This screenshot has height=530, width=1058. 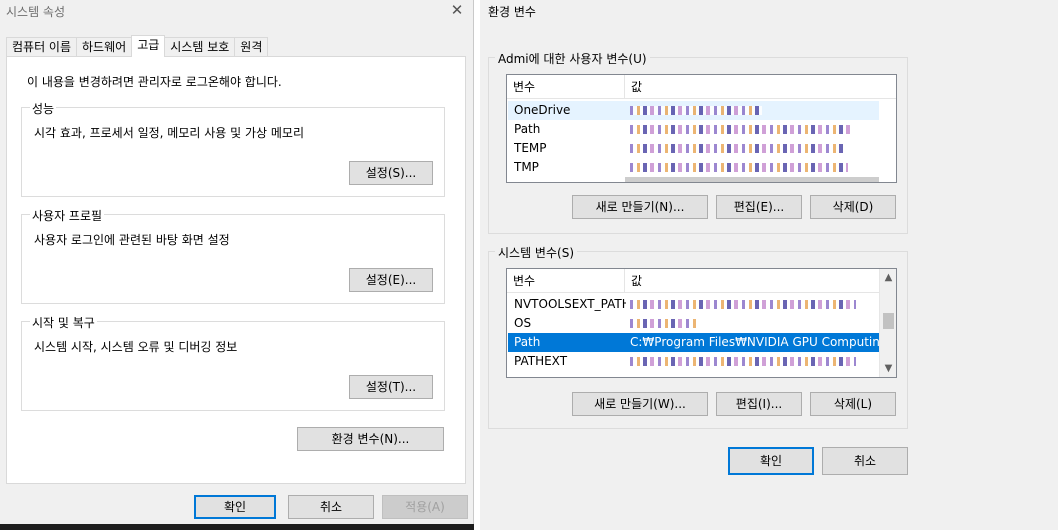 What do you see at coordinates (67, 215) in the screenshot?
I see `user-profile-legend: 사용자 프로필` at bounding box center [67, 215].